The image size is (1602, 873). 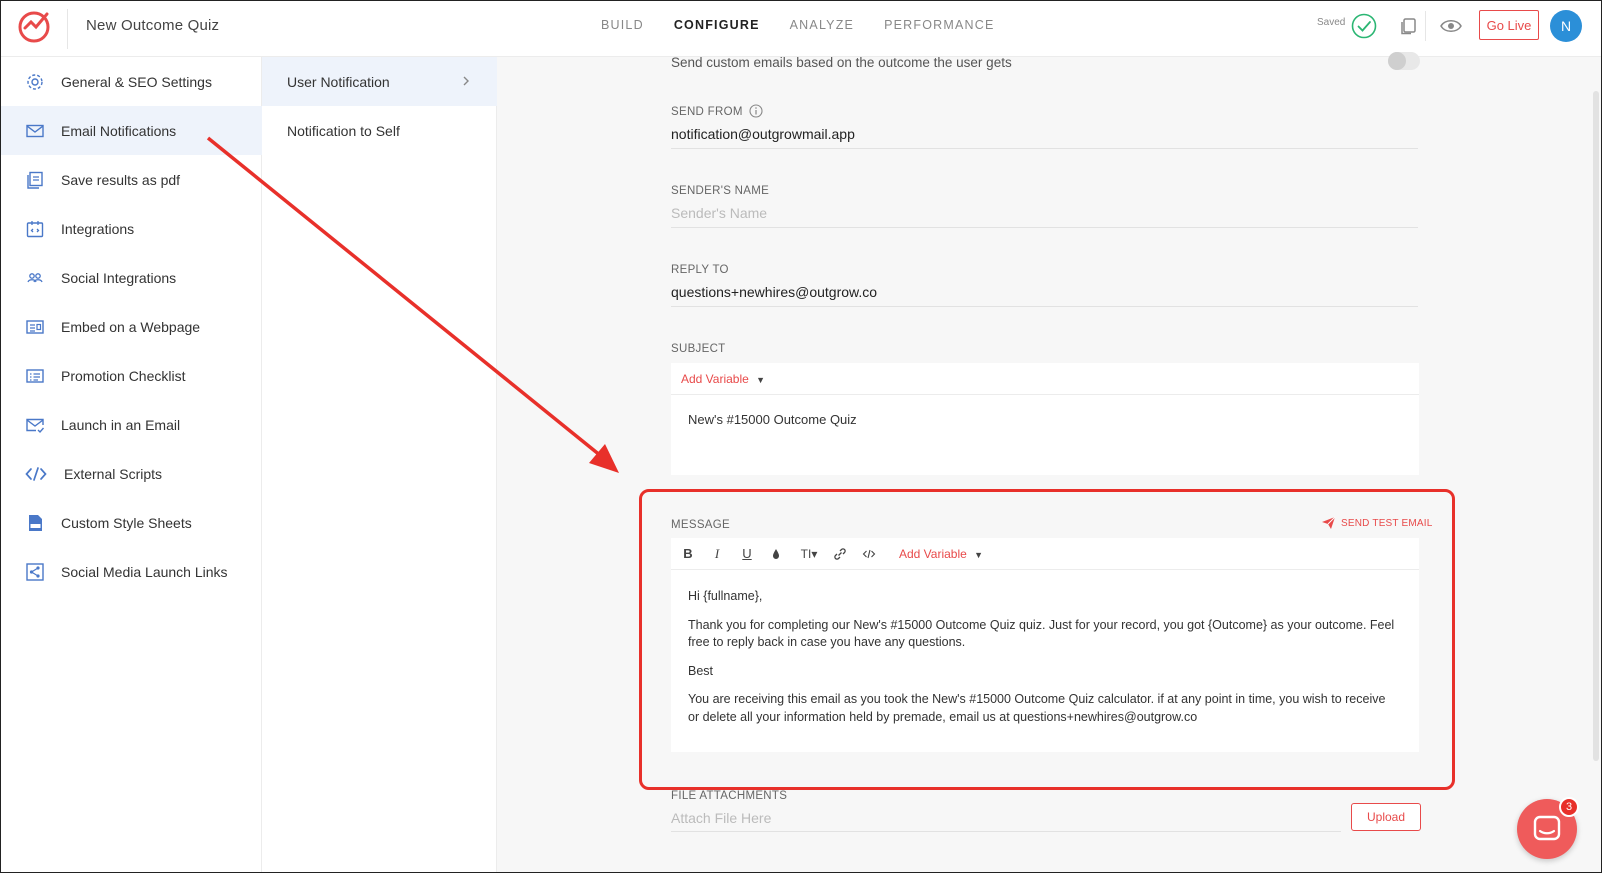 What do you see at coordinates (1547, 828) in the screenshot?
I see `chat-bubble-icon` at bounding box center [1547, 828].